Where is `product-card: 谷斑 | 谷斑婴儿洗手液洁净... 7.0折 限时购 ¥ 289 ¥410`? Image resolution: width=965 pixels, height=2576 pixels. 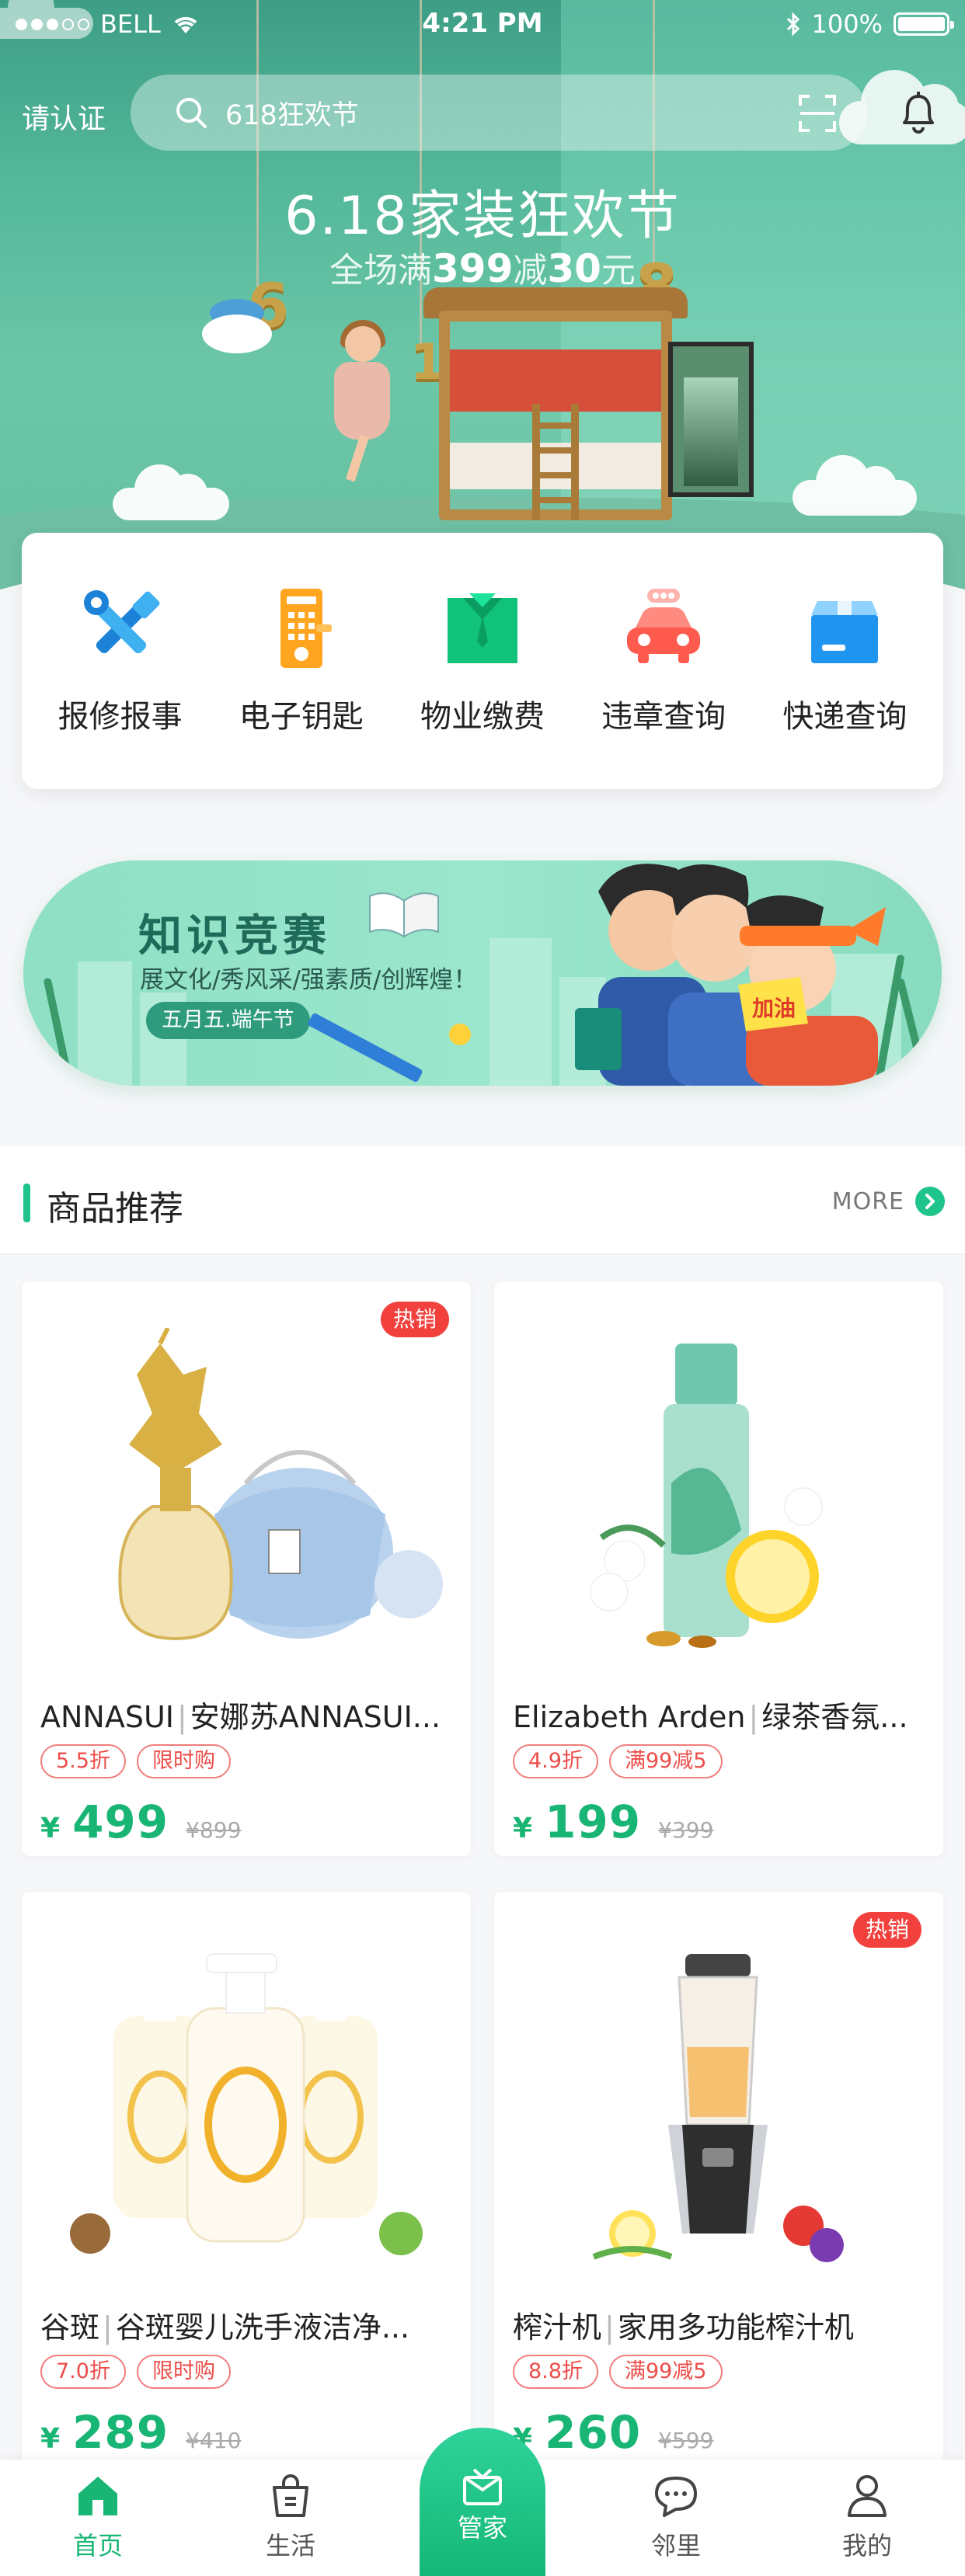 product-card: 谷斑 | 谷斑婴儿洗手液洁净... 7.0折 限时购 ¥ 289 ¥410 is located at coordinates (246, 2179).